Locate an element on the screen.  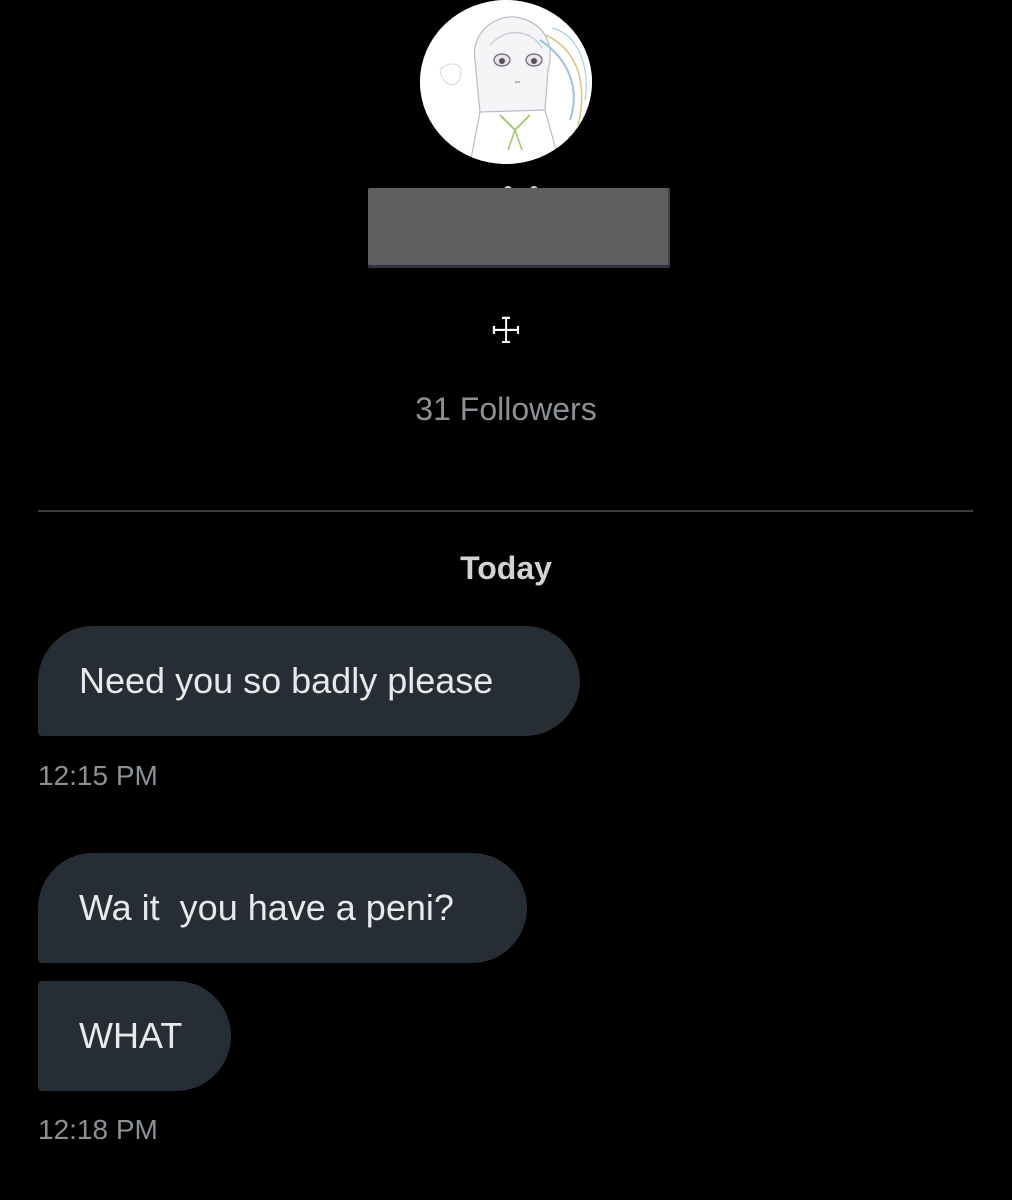
message-bubble: WHAT is located at coordinates (134, 1036).